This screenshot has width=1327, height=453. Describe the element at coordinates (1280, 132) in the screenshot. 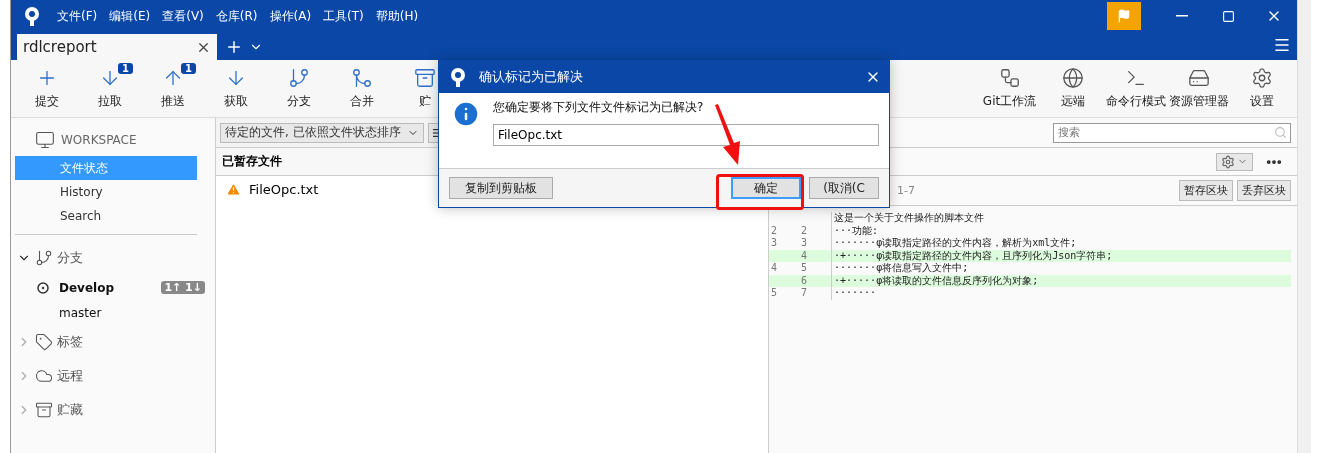

I see `search-icon` at that location.